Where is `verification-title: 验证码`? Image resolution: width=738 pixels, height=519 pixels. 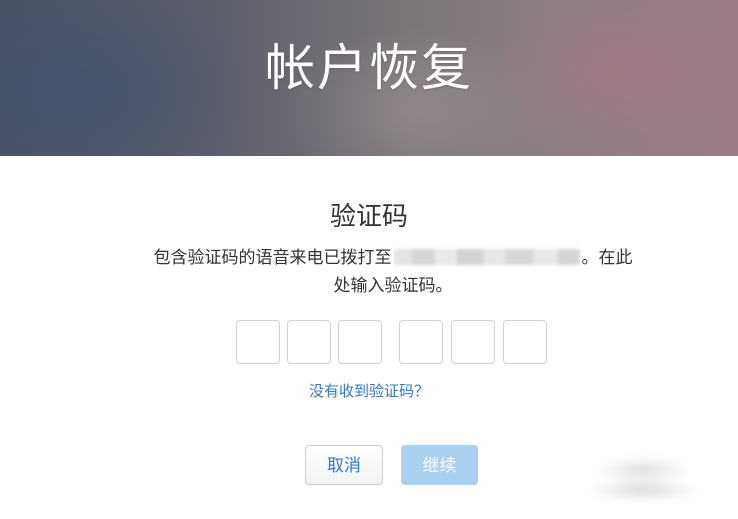
verification-title: 验证码 is located at coordinates (368, 217).